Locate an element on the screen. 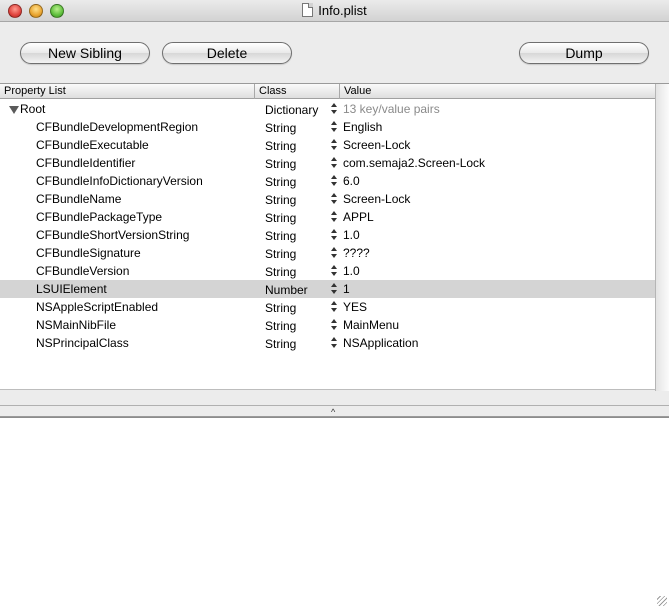  row-key: CFBundleShortVersionString is located at coordinates (113, 235).